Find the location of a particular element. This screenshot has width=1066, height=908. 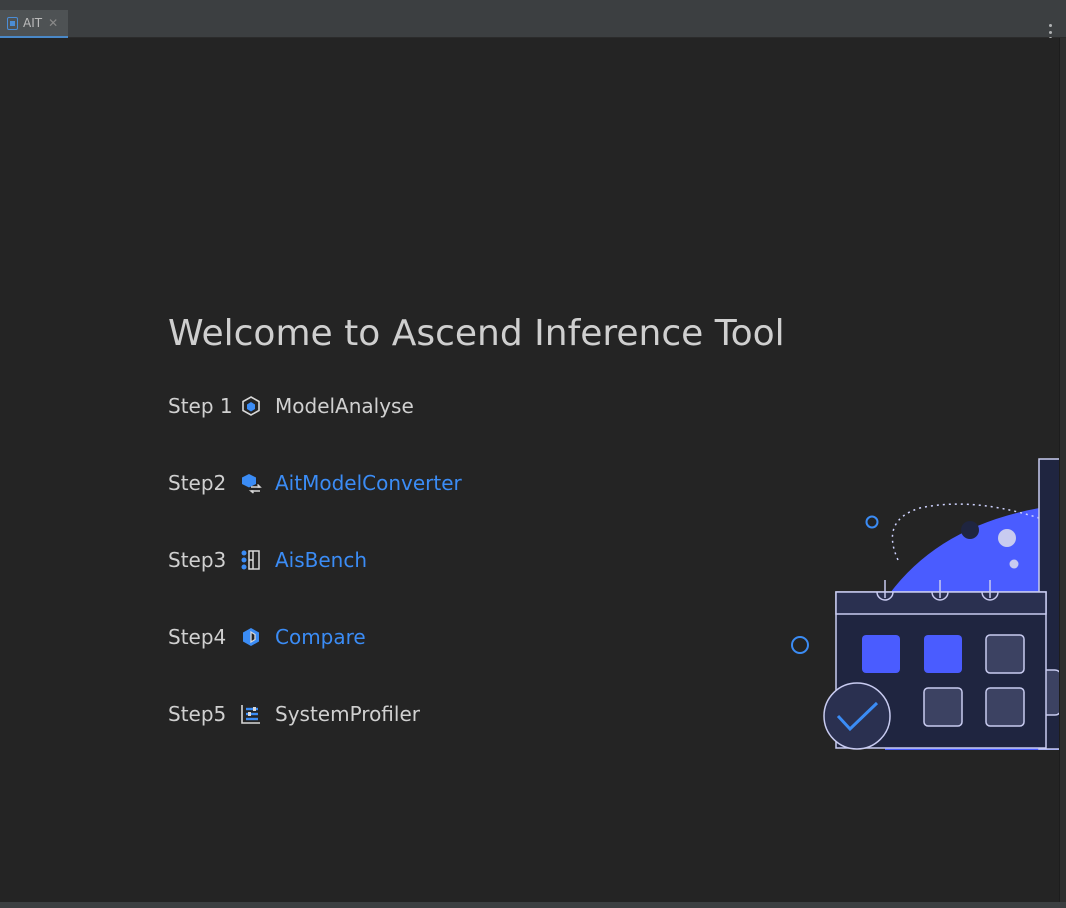

compare-icon is located at coordinates (251, 637).